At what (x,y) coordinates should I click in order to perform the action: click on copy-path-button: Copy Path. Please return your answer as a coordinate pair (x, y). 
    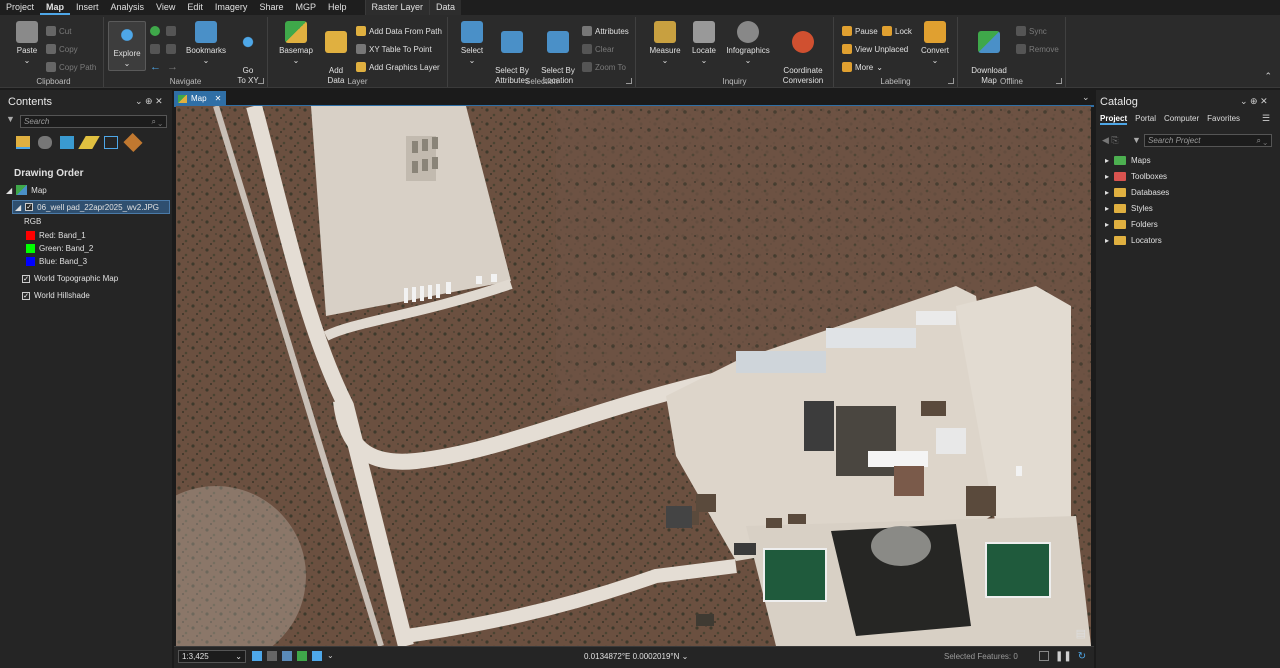
    Looking at the image, I should click on (71, 67).